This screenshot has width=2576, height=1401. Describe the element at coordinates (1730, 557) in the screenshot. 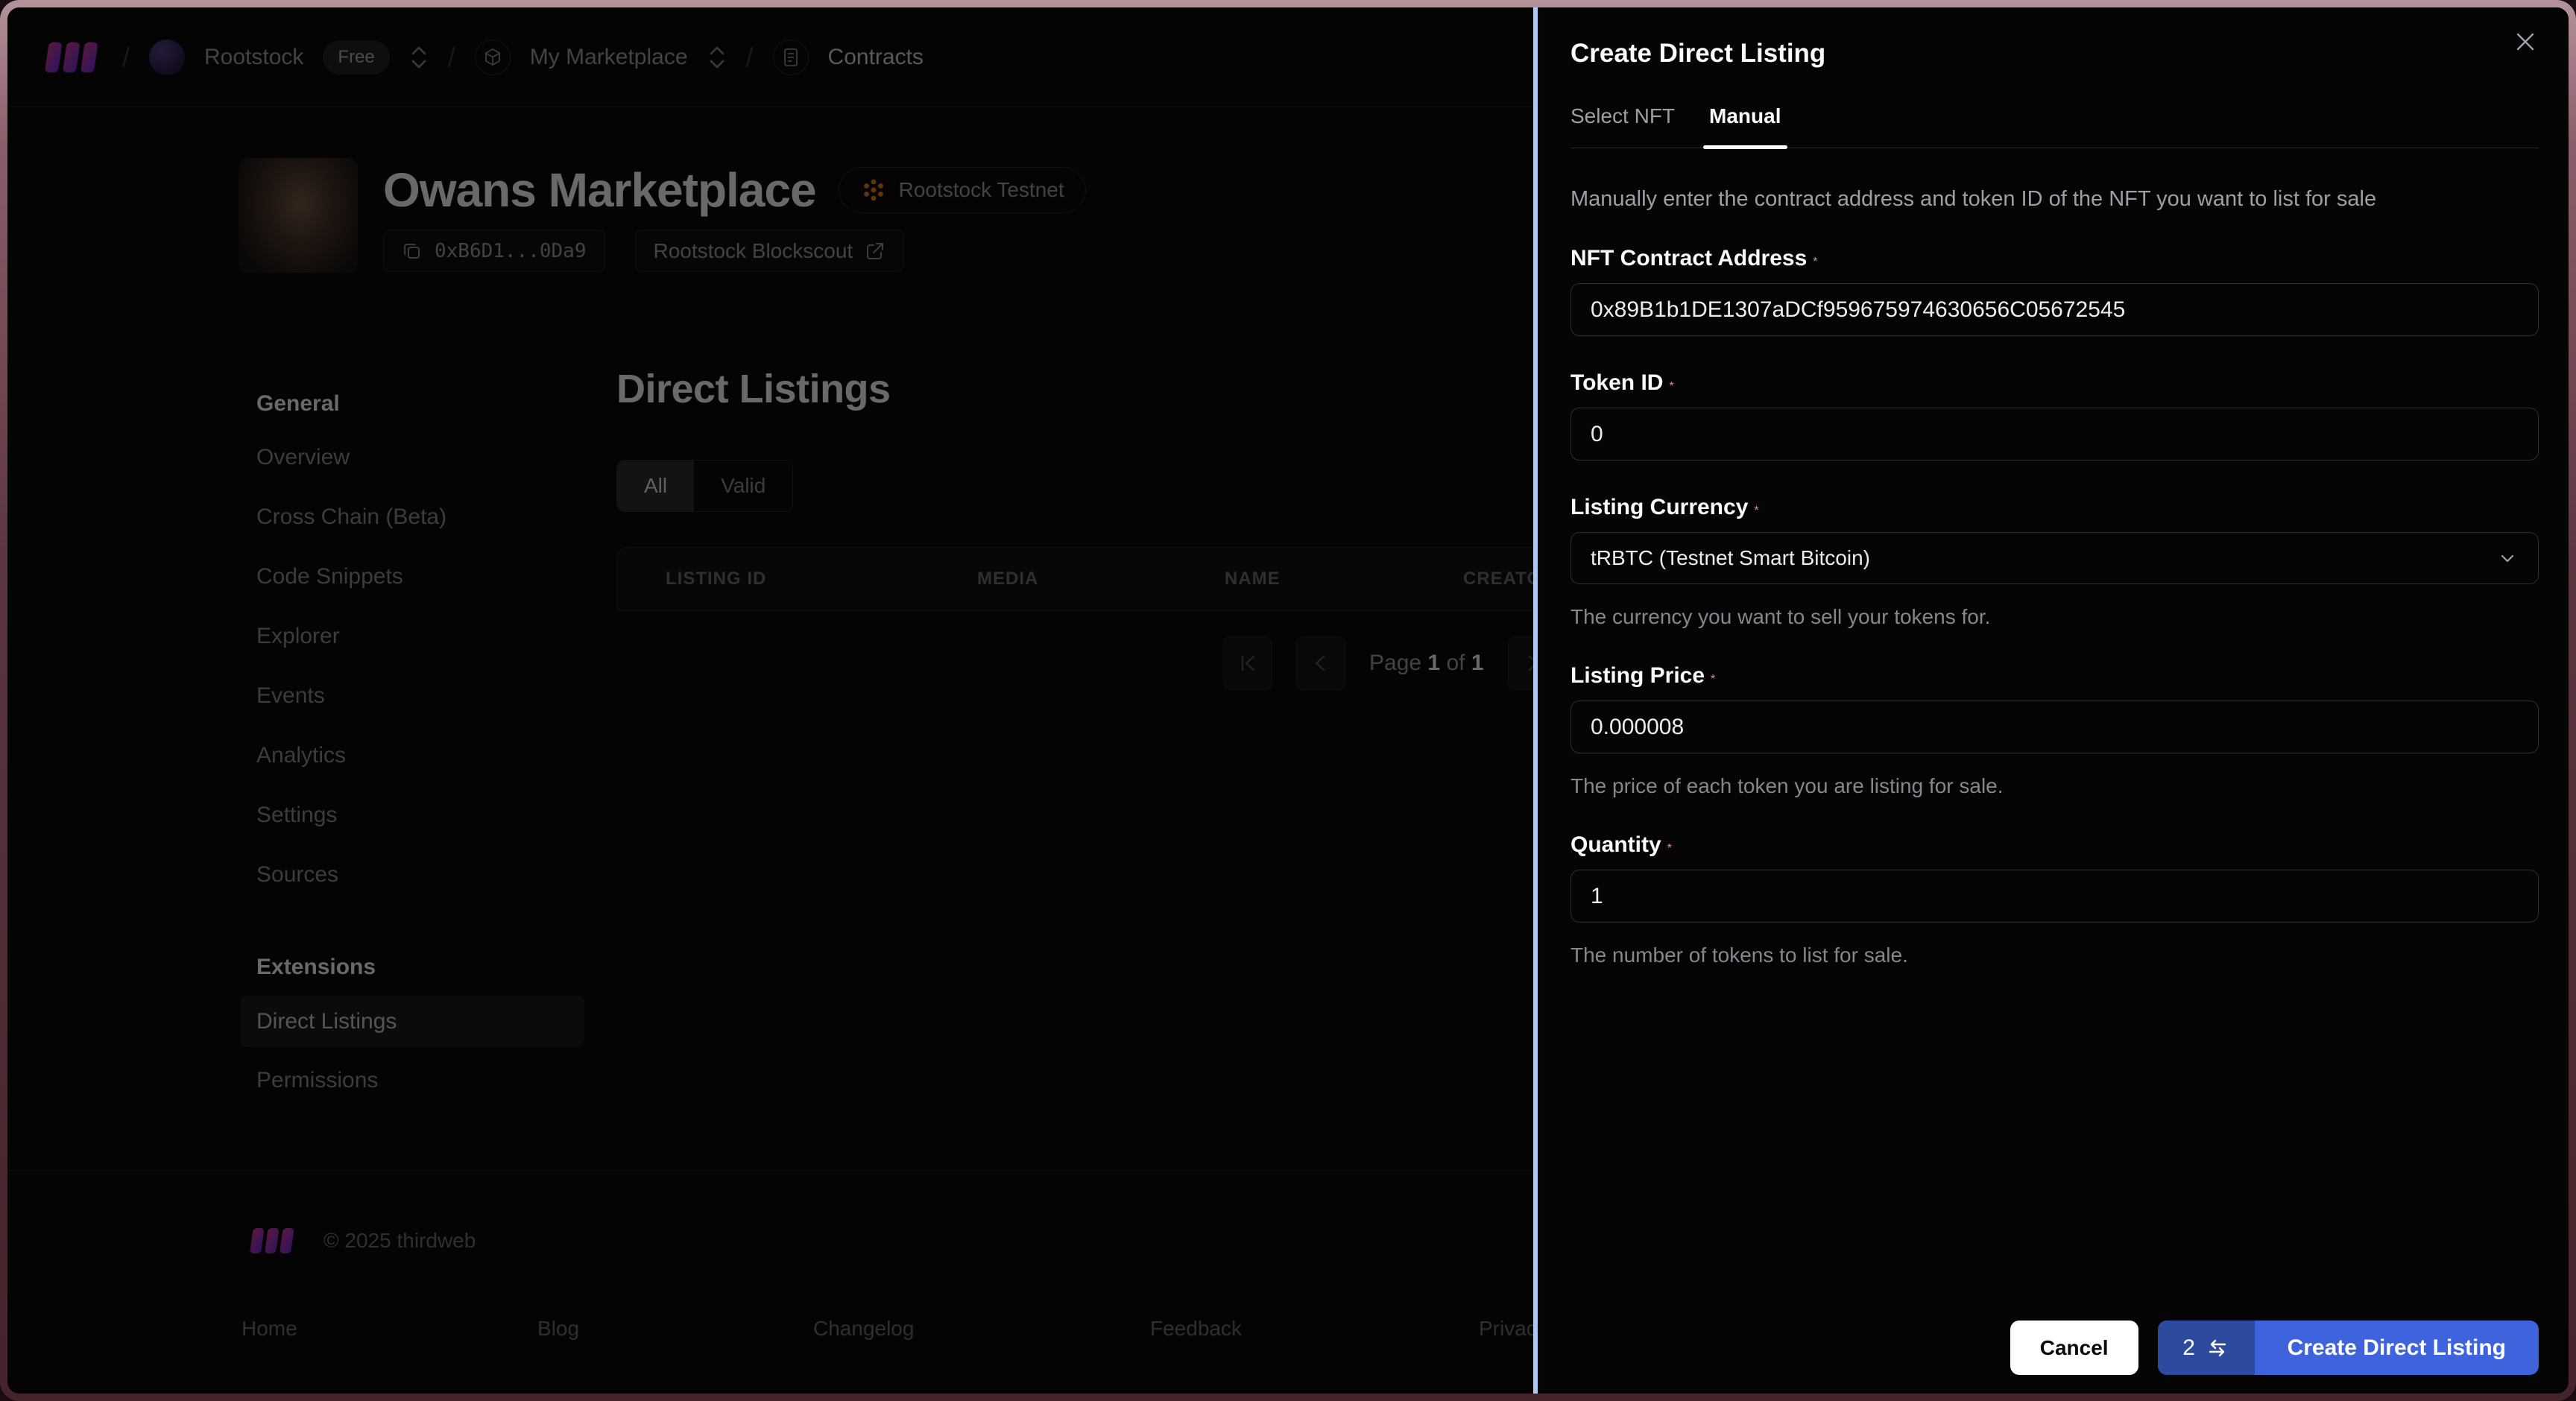

I see `listing-currency-value: tRBTC (Testnet Smart Bitcoin)` at that location.